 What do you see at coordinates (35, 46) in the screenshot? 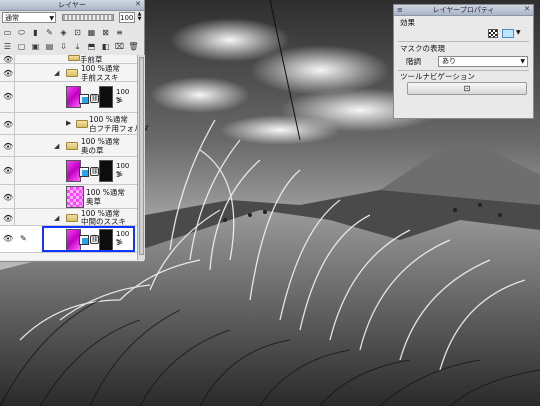
I see `new-vector-icon: ▣` at bounding box center [35, 46].